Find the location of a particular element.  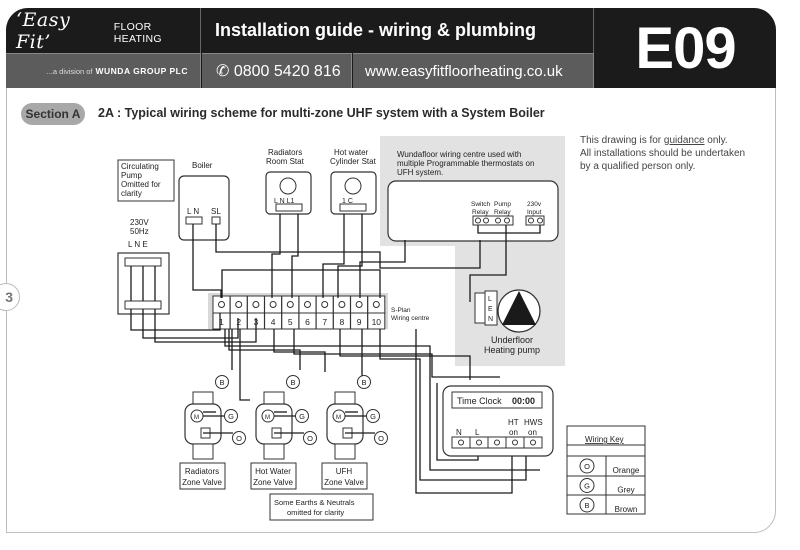

pump-term-e: E is located at coordinates (490, 309).